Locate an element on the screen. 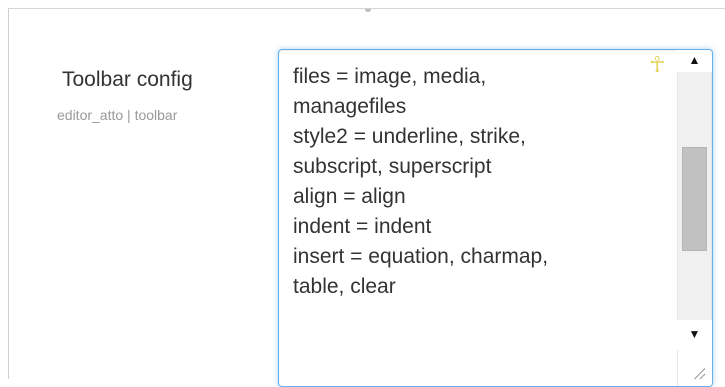 The height and width of the screenshot is (387, 725). scroll-down-arrow-icon: ▼ is located at coordinates (694, 334).